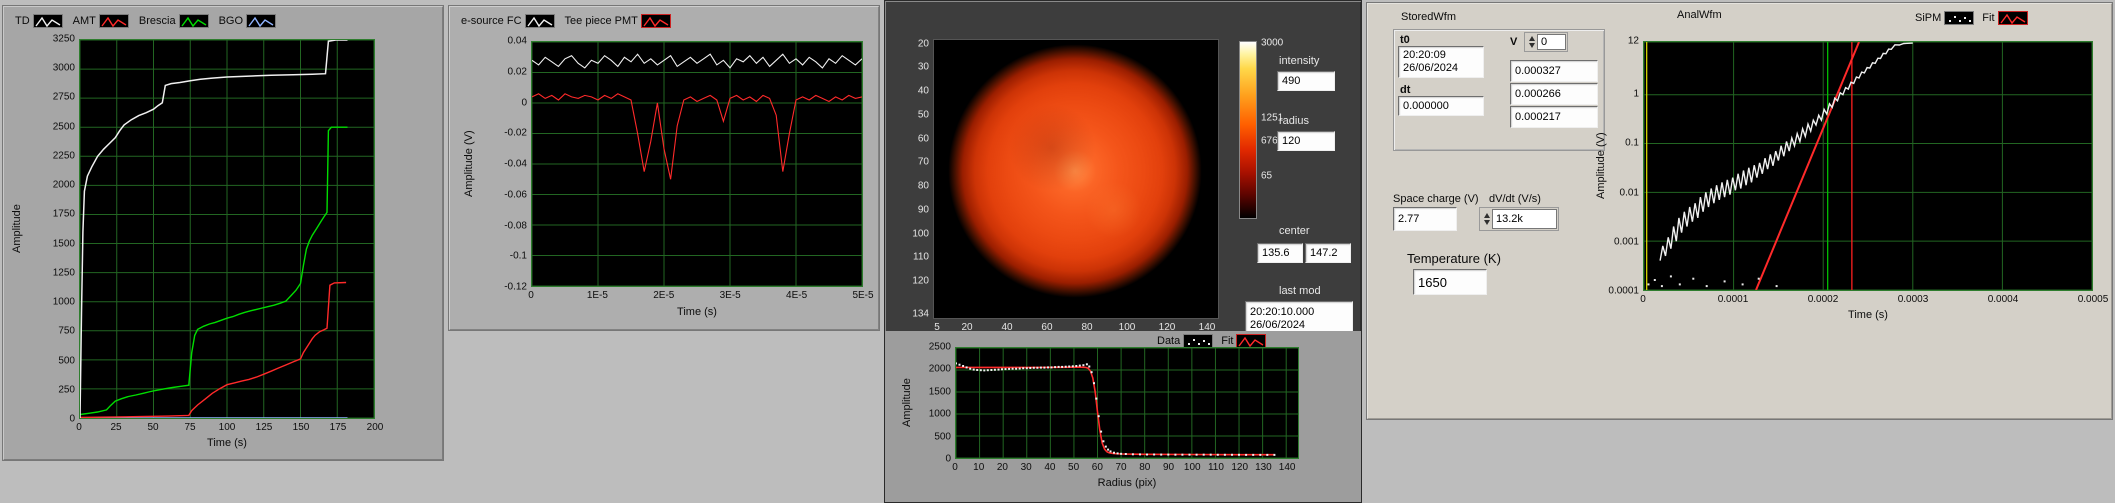 This screenshot has height=503, width=2115. I want to click on v-value-2: 0.000217, so click(1554, 117).